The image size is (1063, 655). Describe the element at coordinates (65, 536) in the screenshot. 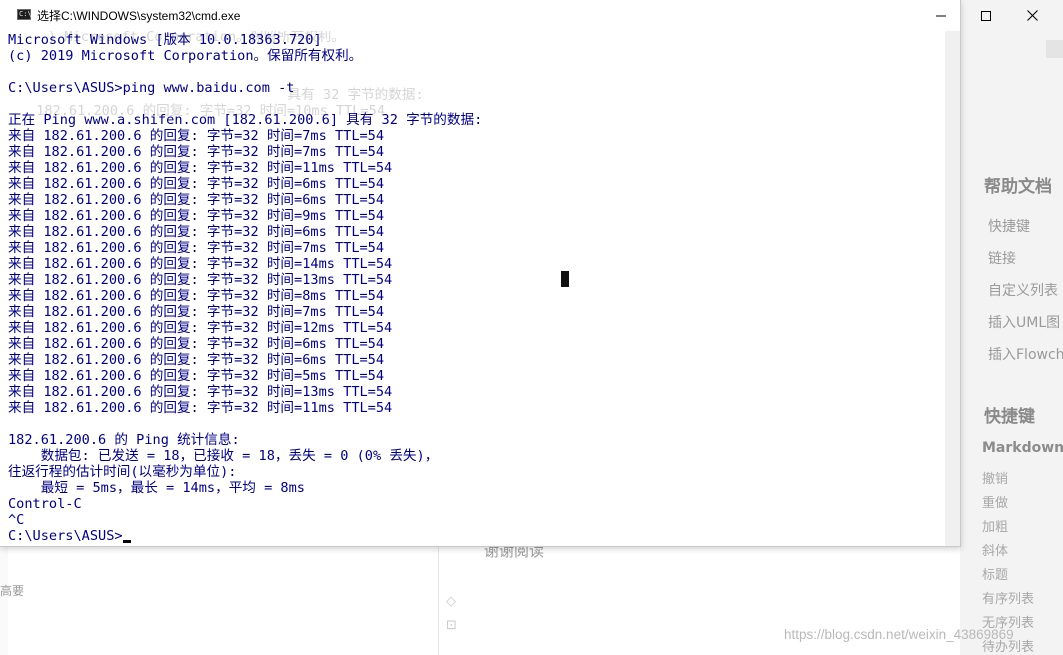

I see `console-prompt: C:\Users\ASUS>` at that location.